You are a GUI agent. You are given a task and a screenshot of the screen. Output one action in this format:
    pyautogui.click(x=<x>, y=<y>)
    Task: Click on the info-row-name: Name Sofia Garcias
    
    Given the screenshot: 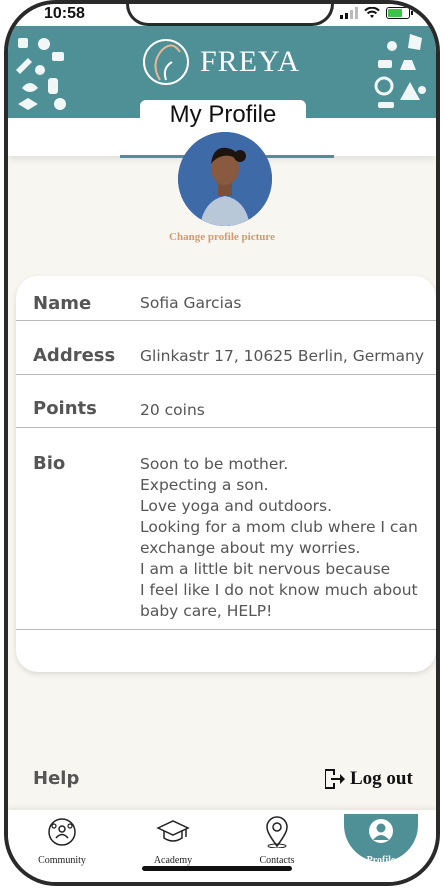 What is the action you would take?
    pyautogui.click(x=226, y=298)
    